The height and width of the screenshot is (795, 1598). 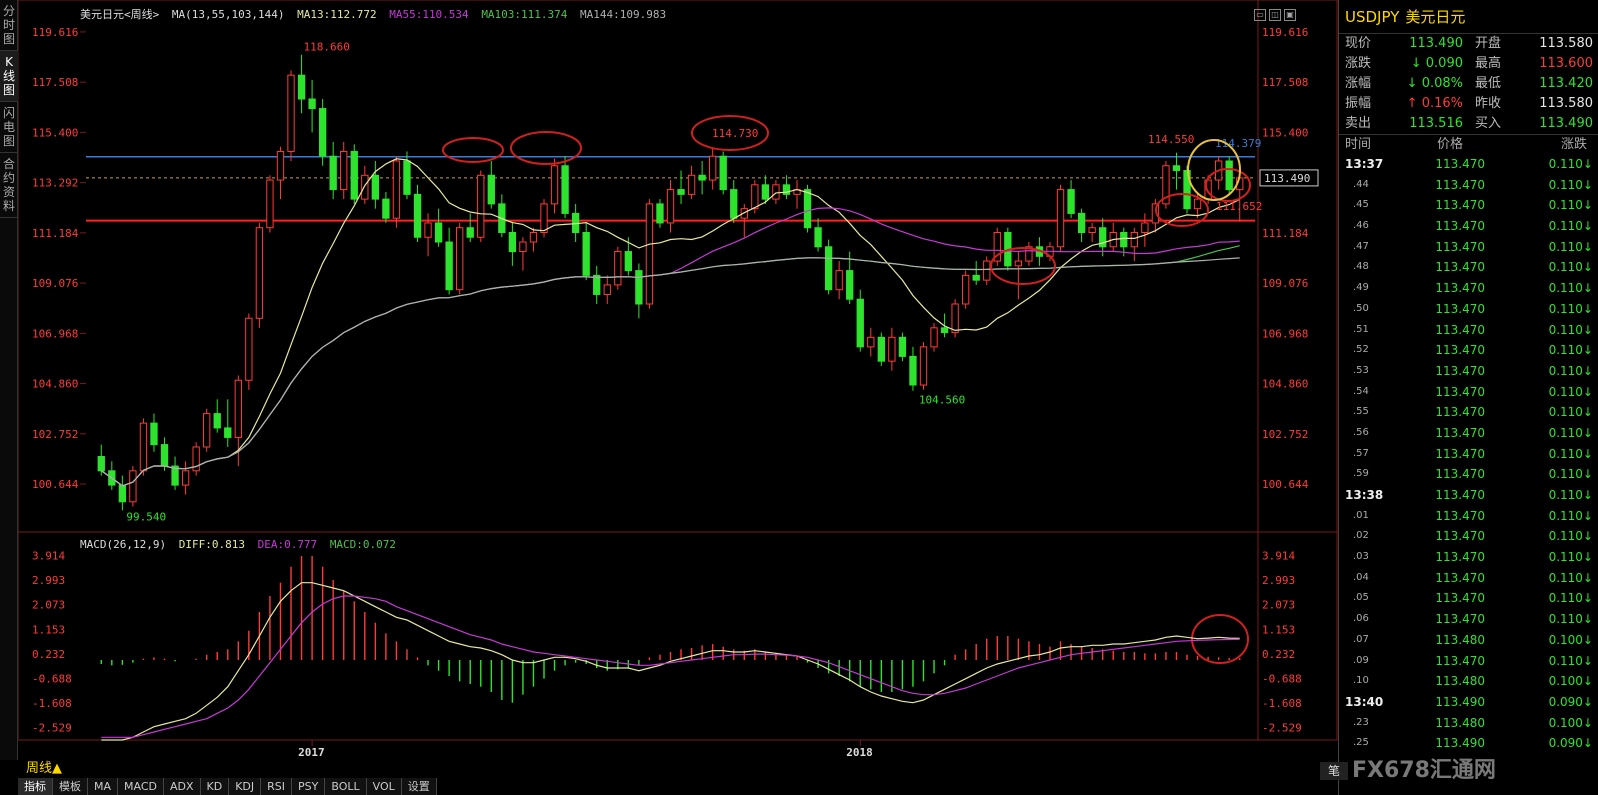 I want to click on tick-row: .07 113.480 0.100↓, so click(x=1468, y=640).